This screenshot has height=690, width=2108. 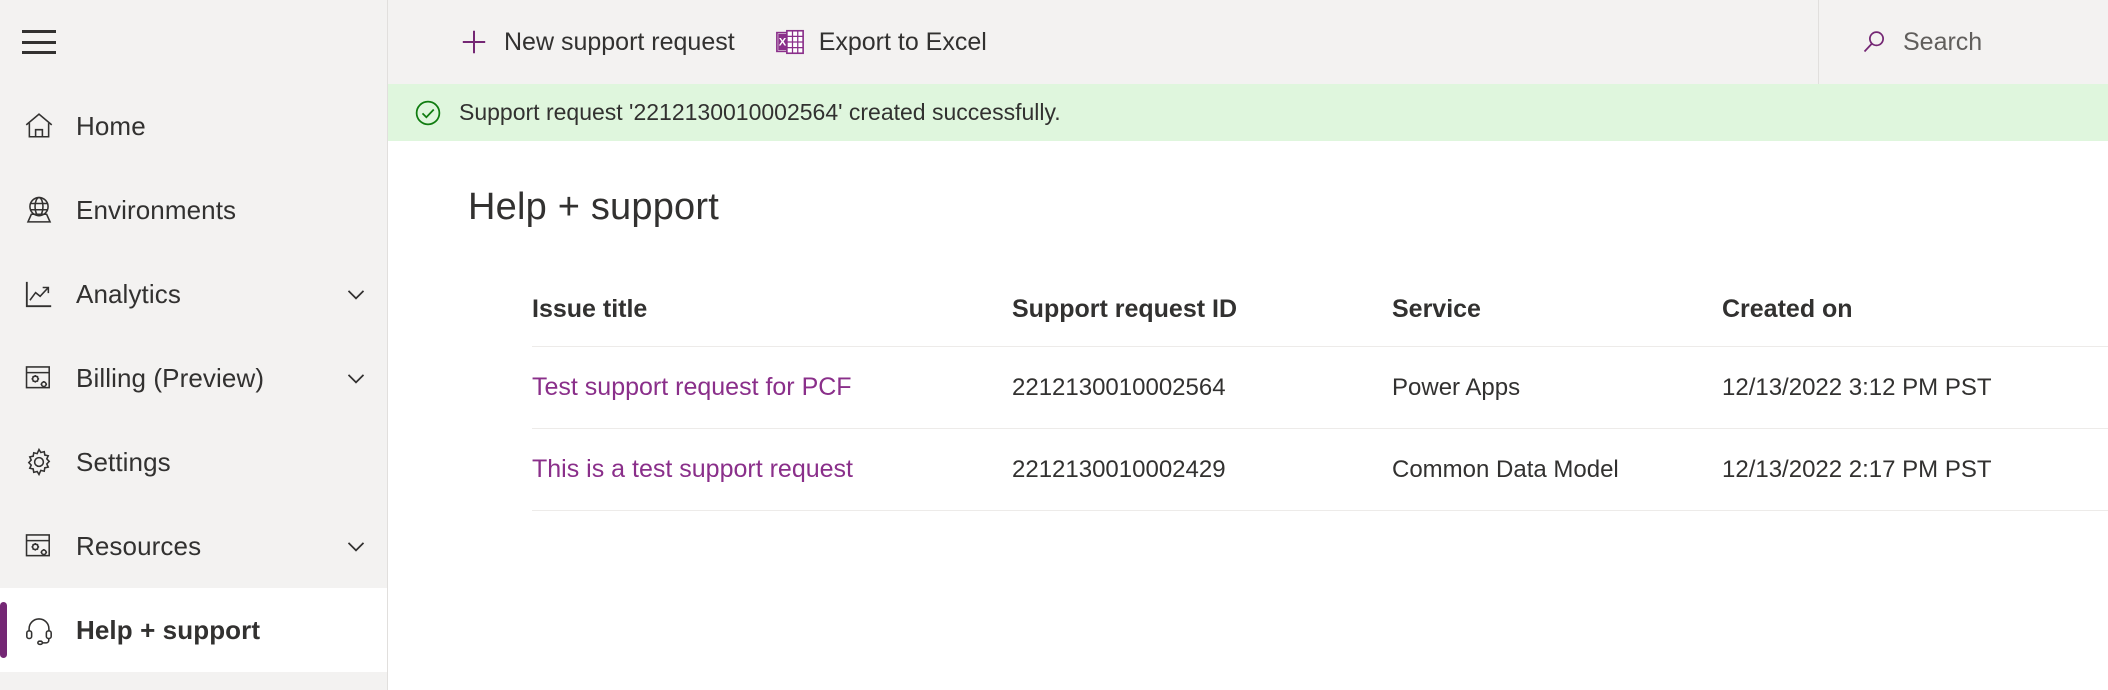 What do you see at coordinates (44, 126) in the screenshot?
I see `home-icon` at bounding box center [44, 126].